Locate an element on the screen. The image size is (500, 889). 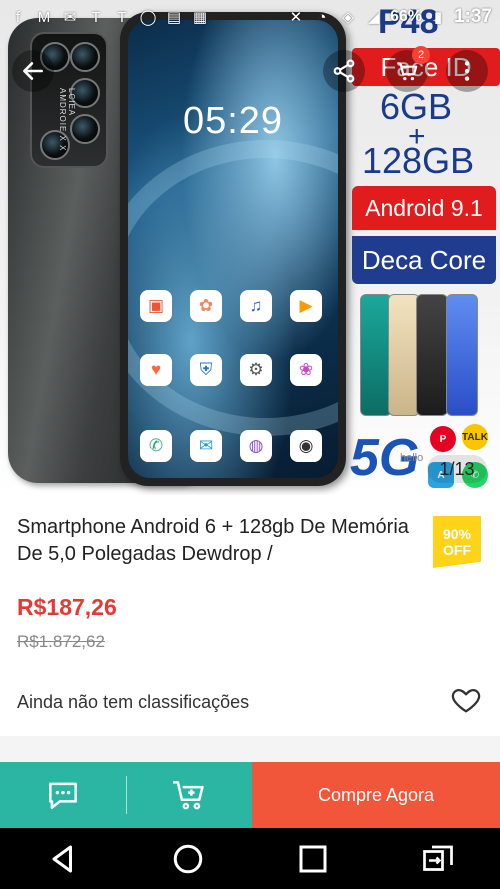
app-grid-row2: ♥ ⛨ ⚙ ❀ is located at coordinates (233, 370).